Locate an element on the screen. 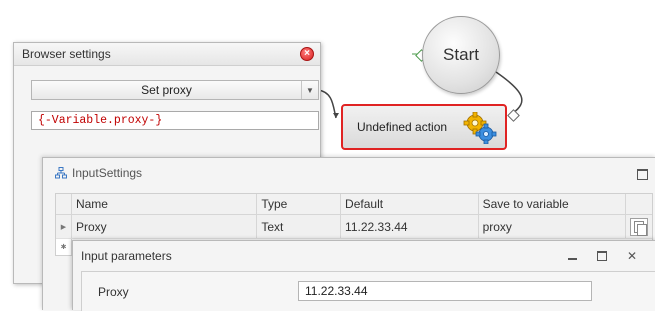 The image size is (655, 311). input-settings-titlebar: InputSettings is located at coordinates (349, 173).